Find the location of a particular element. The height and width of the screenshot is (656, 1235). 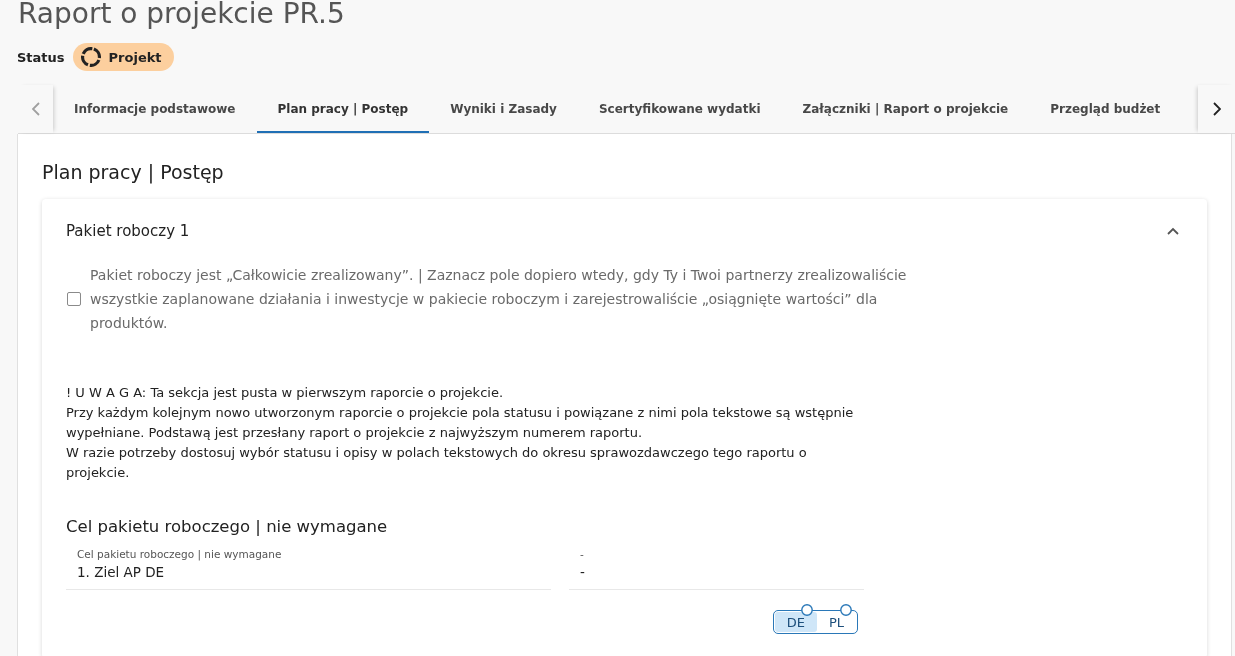

notice-text: W razie potrzeby dostosuj wybór statusu i opisy w polach tekstowych do okresu sprawozdawczego tego raportu o projekcie. is located at coordinates (437, 463).